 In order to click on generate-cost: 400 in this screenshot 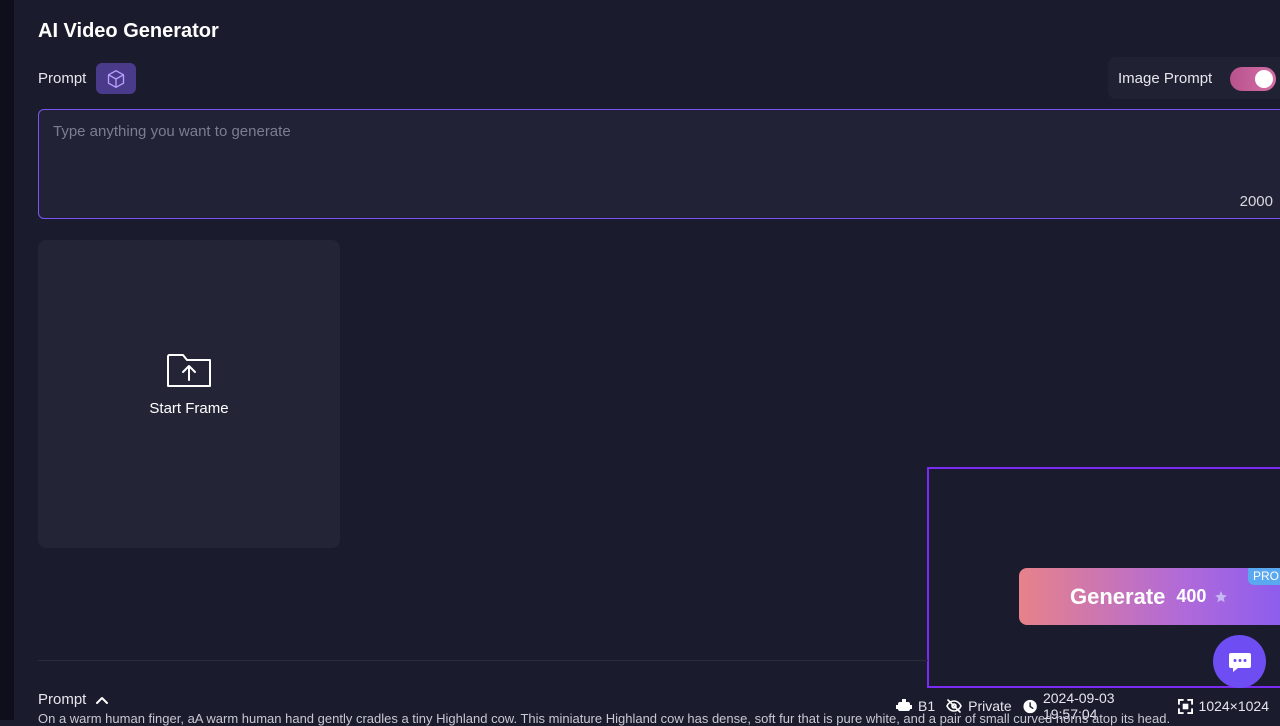, I will do `click(1191, 596)`.